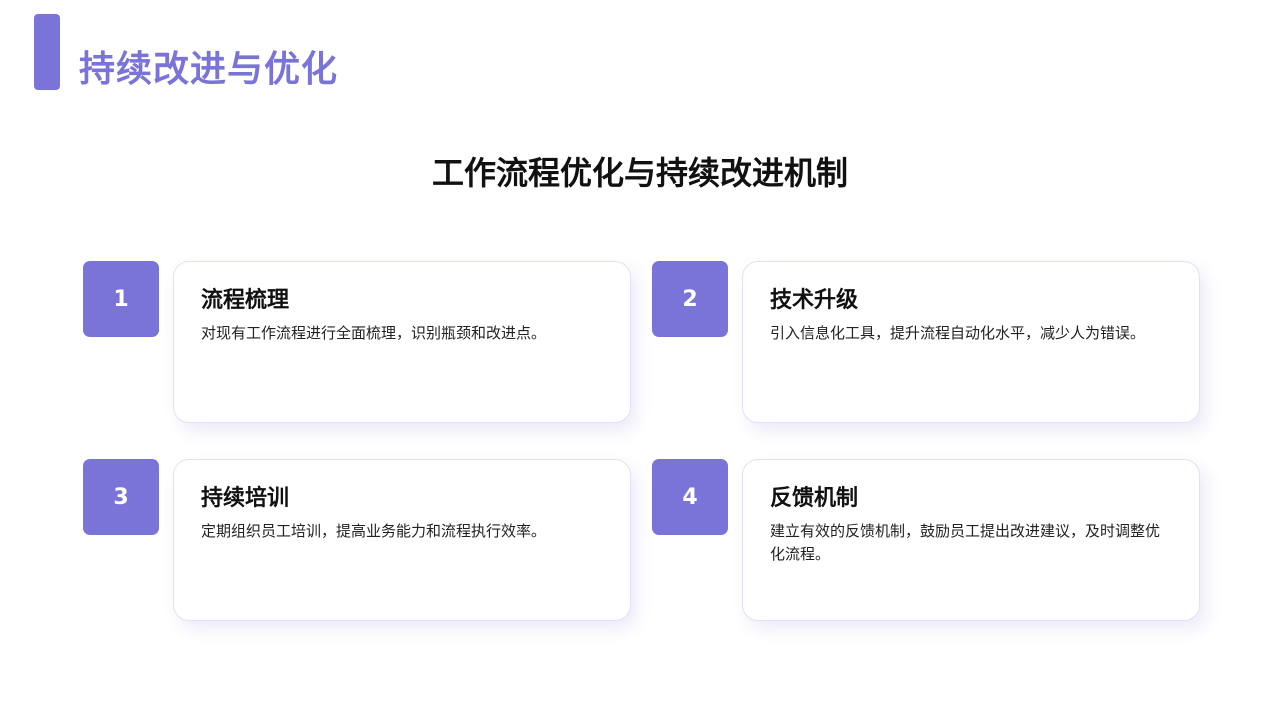 This screenshot has width=1280, height=720. What do you see at coordinates (639, 173) in the screenshot?
I see `section-subtitle: 工作流程优化与持续改进机制` at bounding box center [639, 173].